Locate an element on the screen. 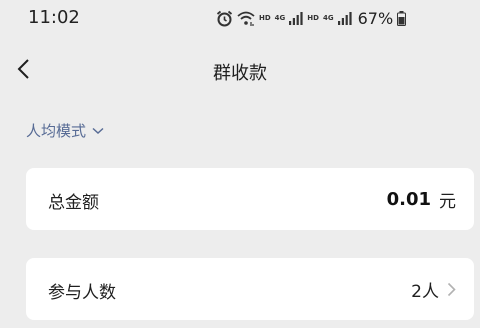 This screenshot has height=328, width=480. battery-percent: 67% is located at coordinates (375, 18).